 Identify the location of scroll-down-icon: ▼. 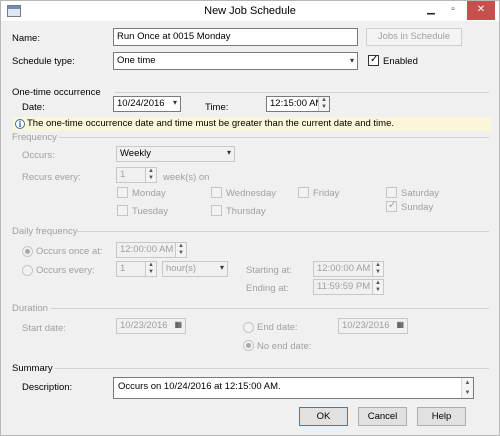
(467, 393).